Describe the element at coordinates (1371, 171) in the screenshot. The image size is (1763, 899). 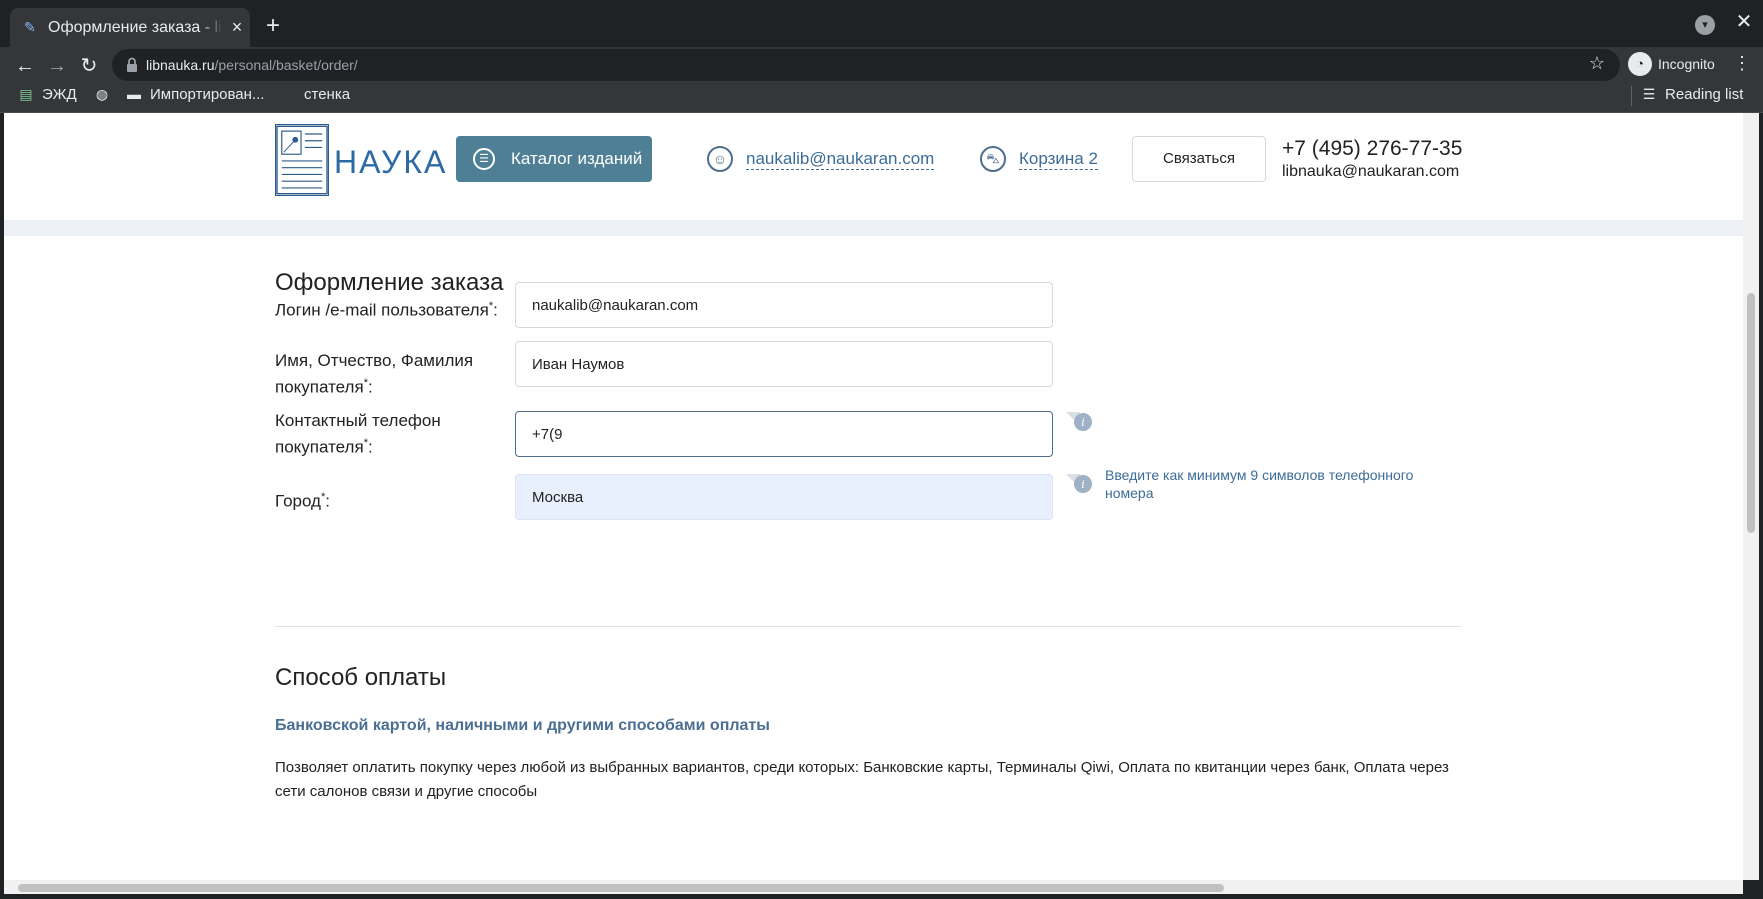
I see `header-email: libnauka@naukaran.com` at that location.